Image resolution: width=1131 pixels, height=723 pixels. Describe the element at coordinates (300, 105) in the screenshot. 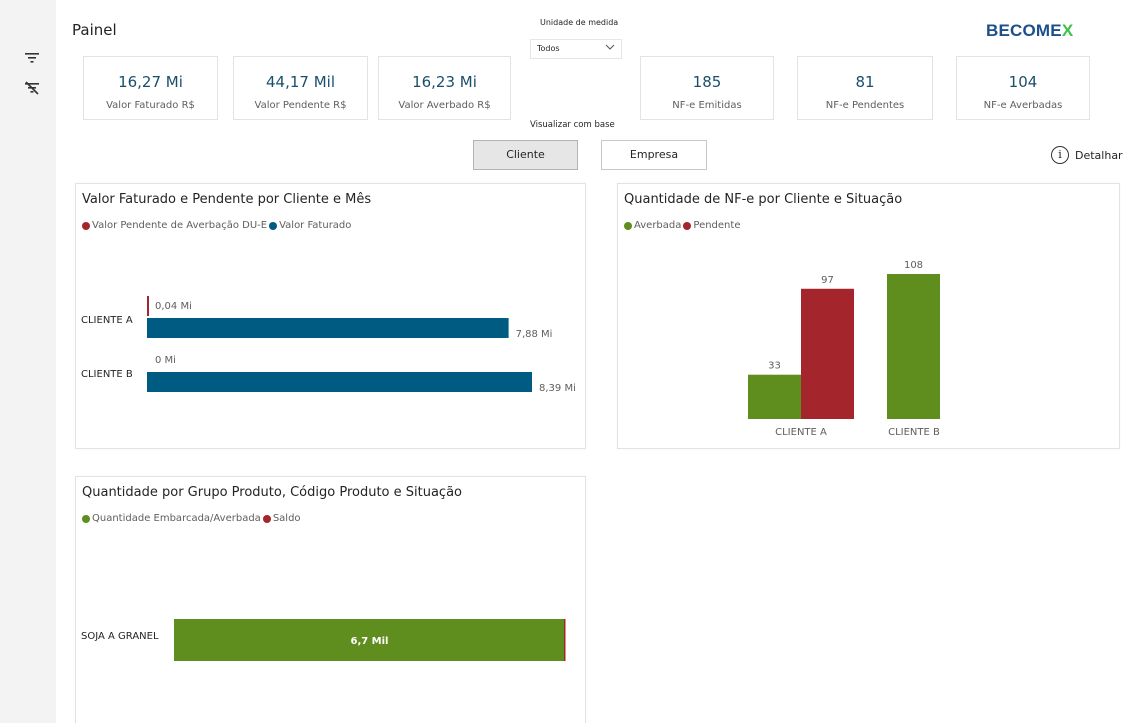

I see `kpi-label: Valor Pendente R$` at that location.